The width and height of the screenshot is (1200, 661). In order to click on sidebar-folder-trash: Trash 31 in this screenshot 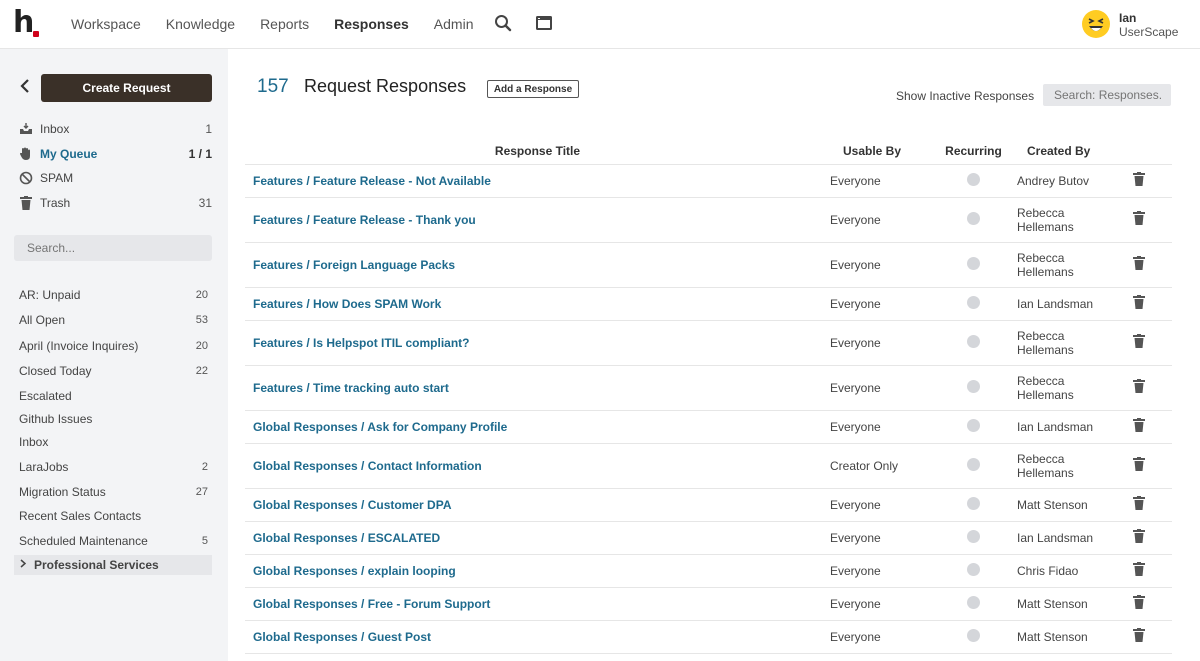, I will do `click(115, 203)`.